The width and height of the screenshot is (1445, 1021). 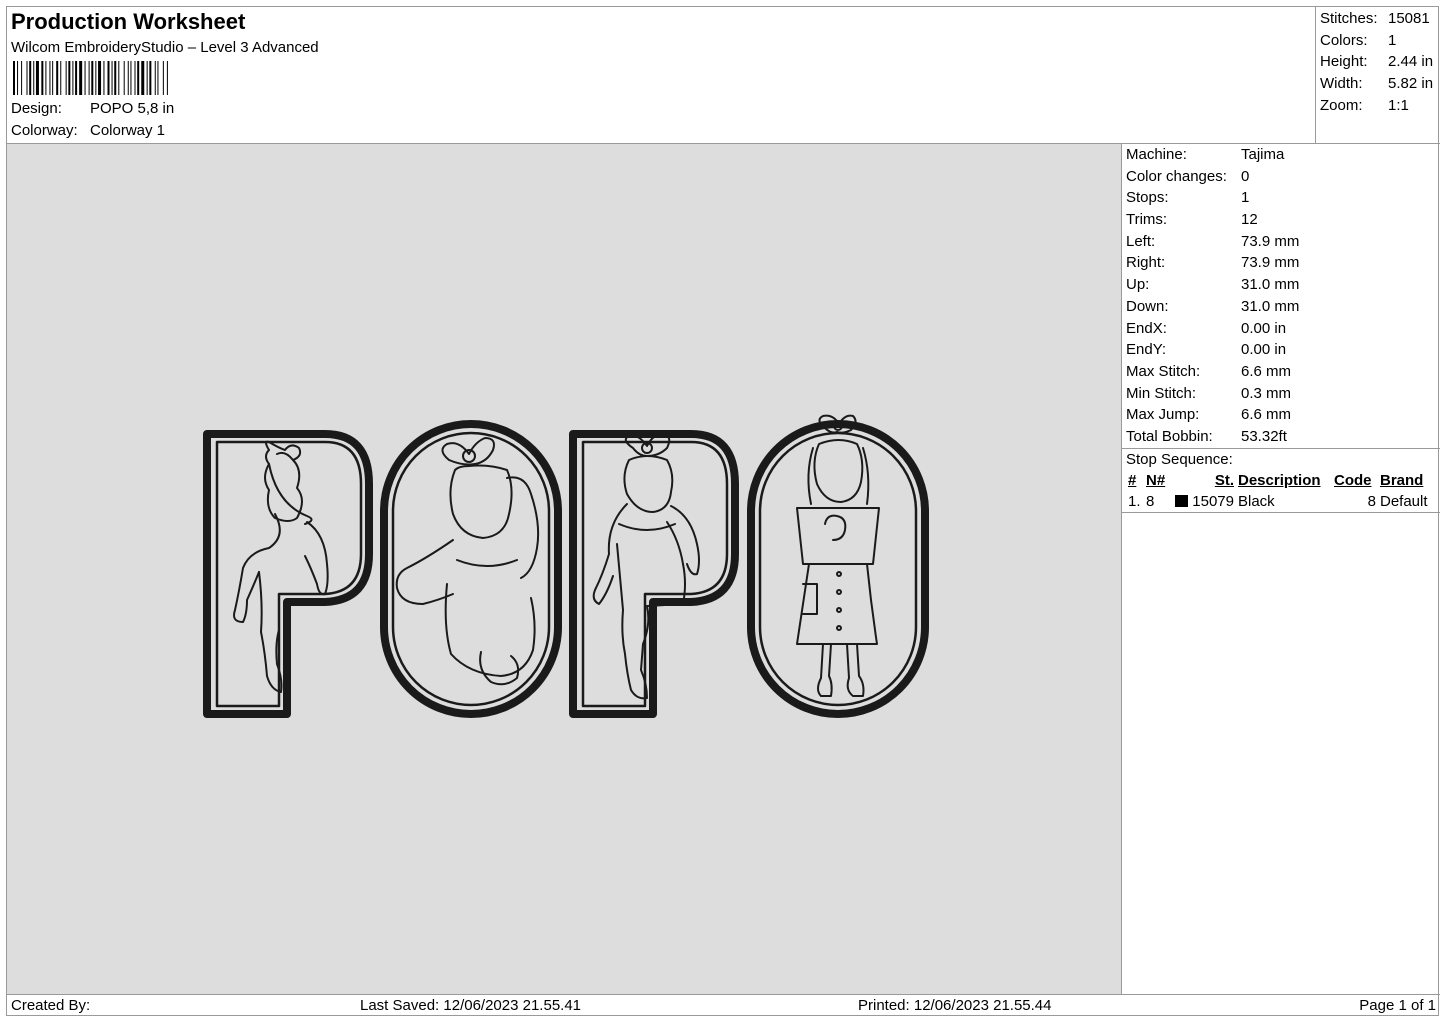 I want to click on property-value: 31.0 mm, so click(x=1270, y=285).